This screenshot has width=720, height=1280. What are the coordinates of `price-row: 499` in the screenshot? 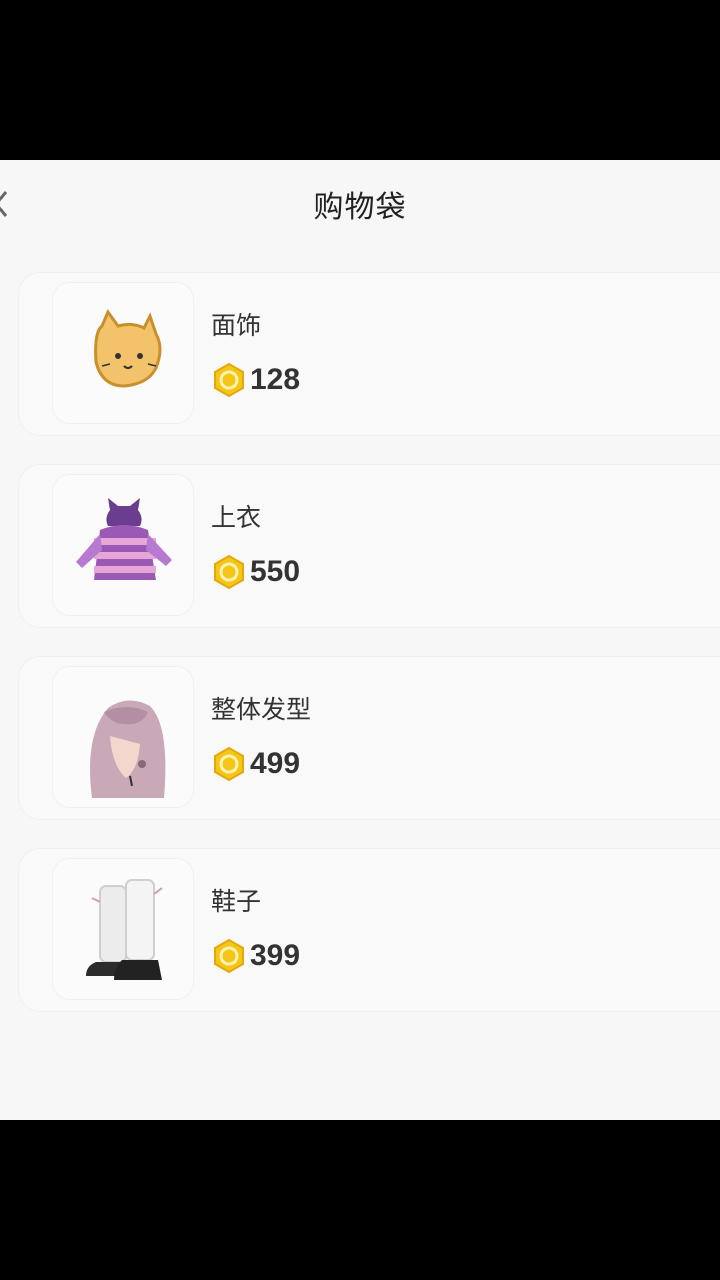 It's located at (256, 764).